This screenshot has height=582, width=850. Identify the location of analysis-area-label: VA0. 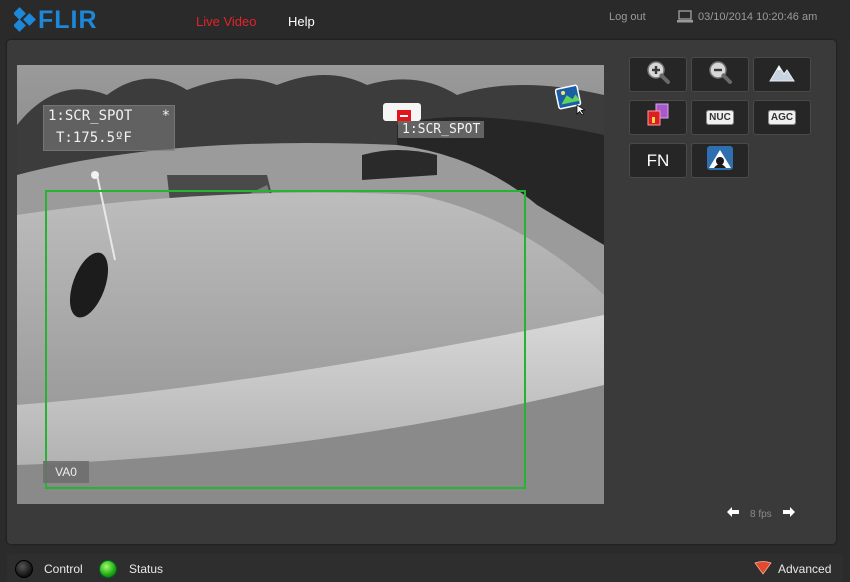
(66, 472).